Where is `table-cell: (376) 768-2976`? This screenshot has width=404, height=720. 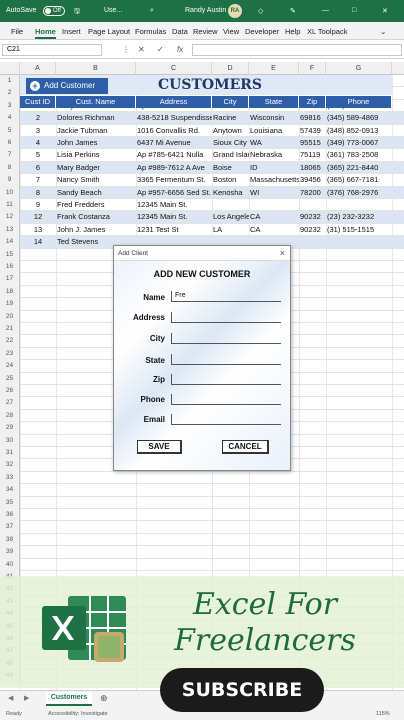 table-cell: (376) 768-2976 is located at coordinates (359, 193).